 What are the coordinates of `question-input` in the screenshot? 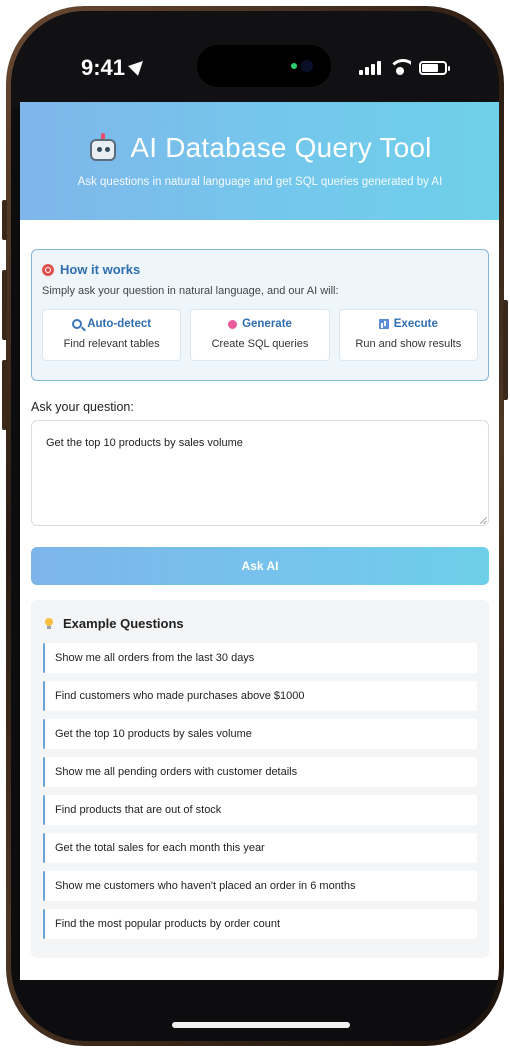 It's located at (260, 473).